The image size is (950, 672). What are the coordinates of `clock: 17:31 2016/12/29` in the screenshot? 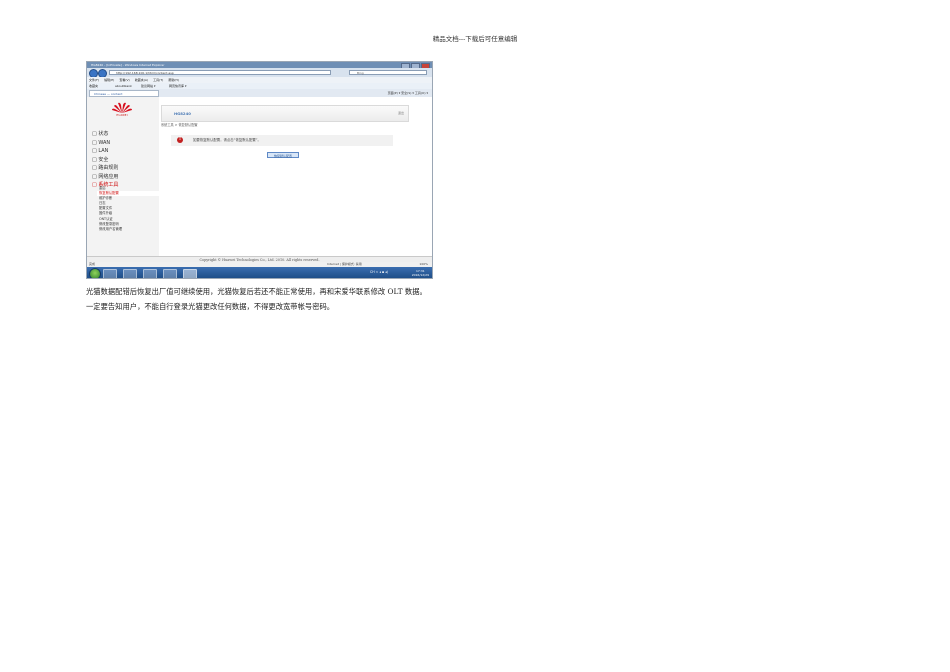 It's located at (420, 273).